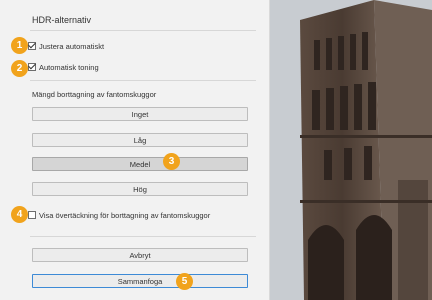 This screenshot has width=432, height=300. I want to click on annotation-badge-2: 2, so click(19, 68).